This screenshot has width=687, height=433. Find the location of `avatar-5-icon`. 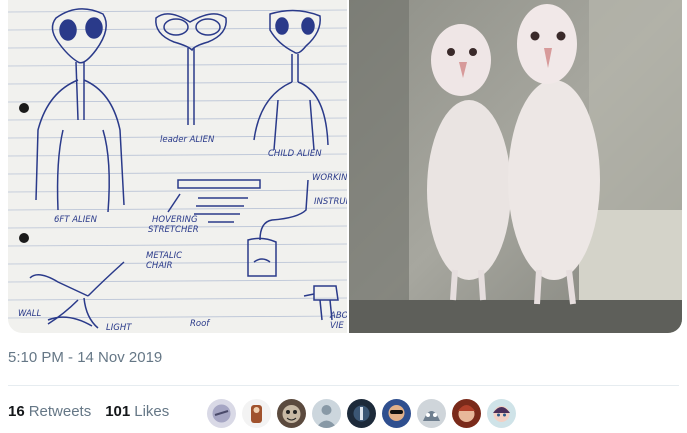

avatar-5-icon is located at coordinates (361, 413).